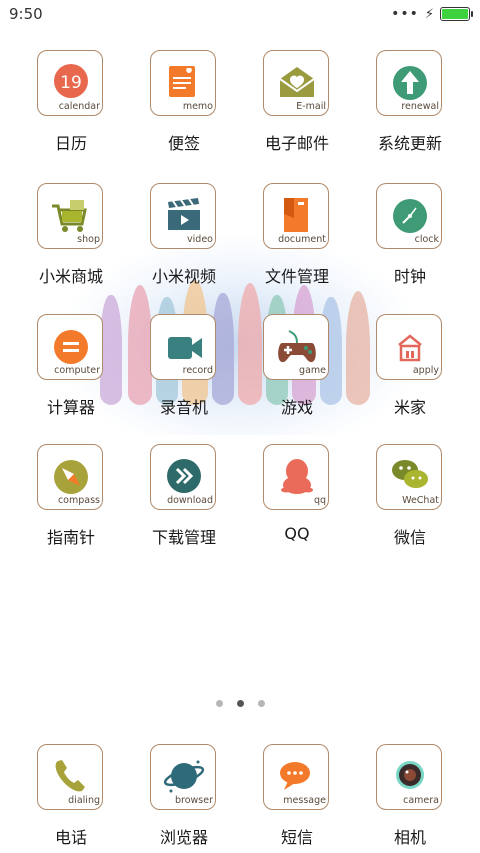  Describe the element at coordinates (190, 500) in the screenshot. I see `app-tag-label: download` at that location.